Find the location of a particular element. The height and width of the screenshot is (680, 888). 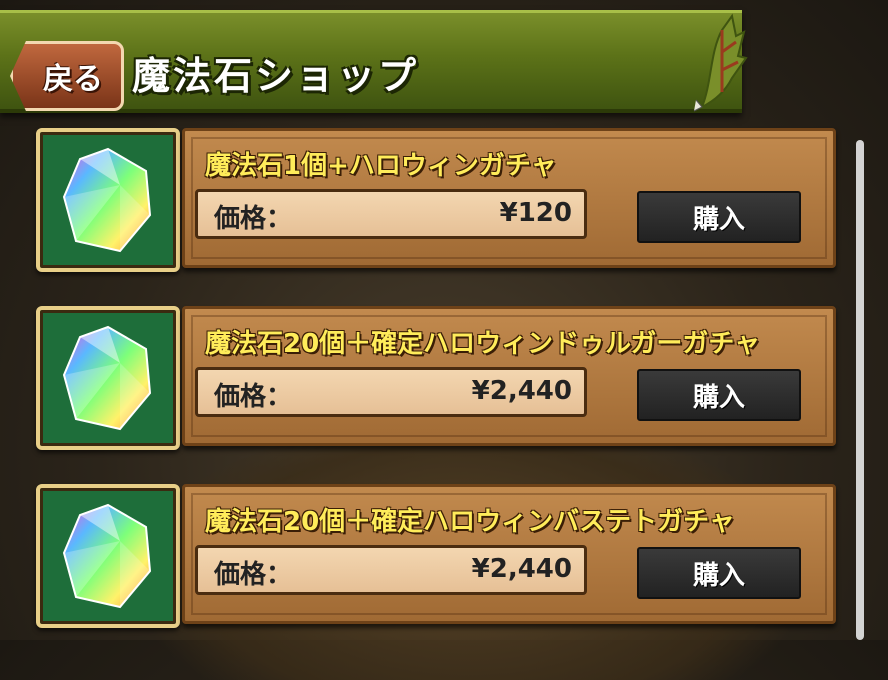

price-value: ¥120 is located at coordinates (535, 213).